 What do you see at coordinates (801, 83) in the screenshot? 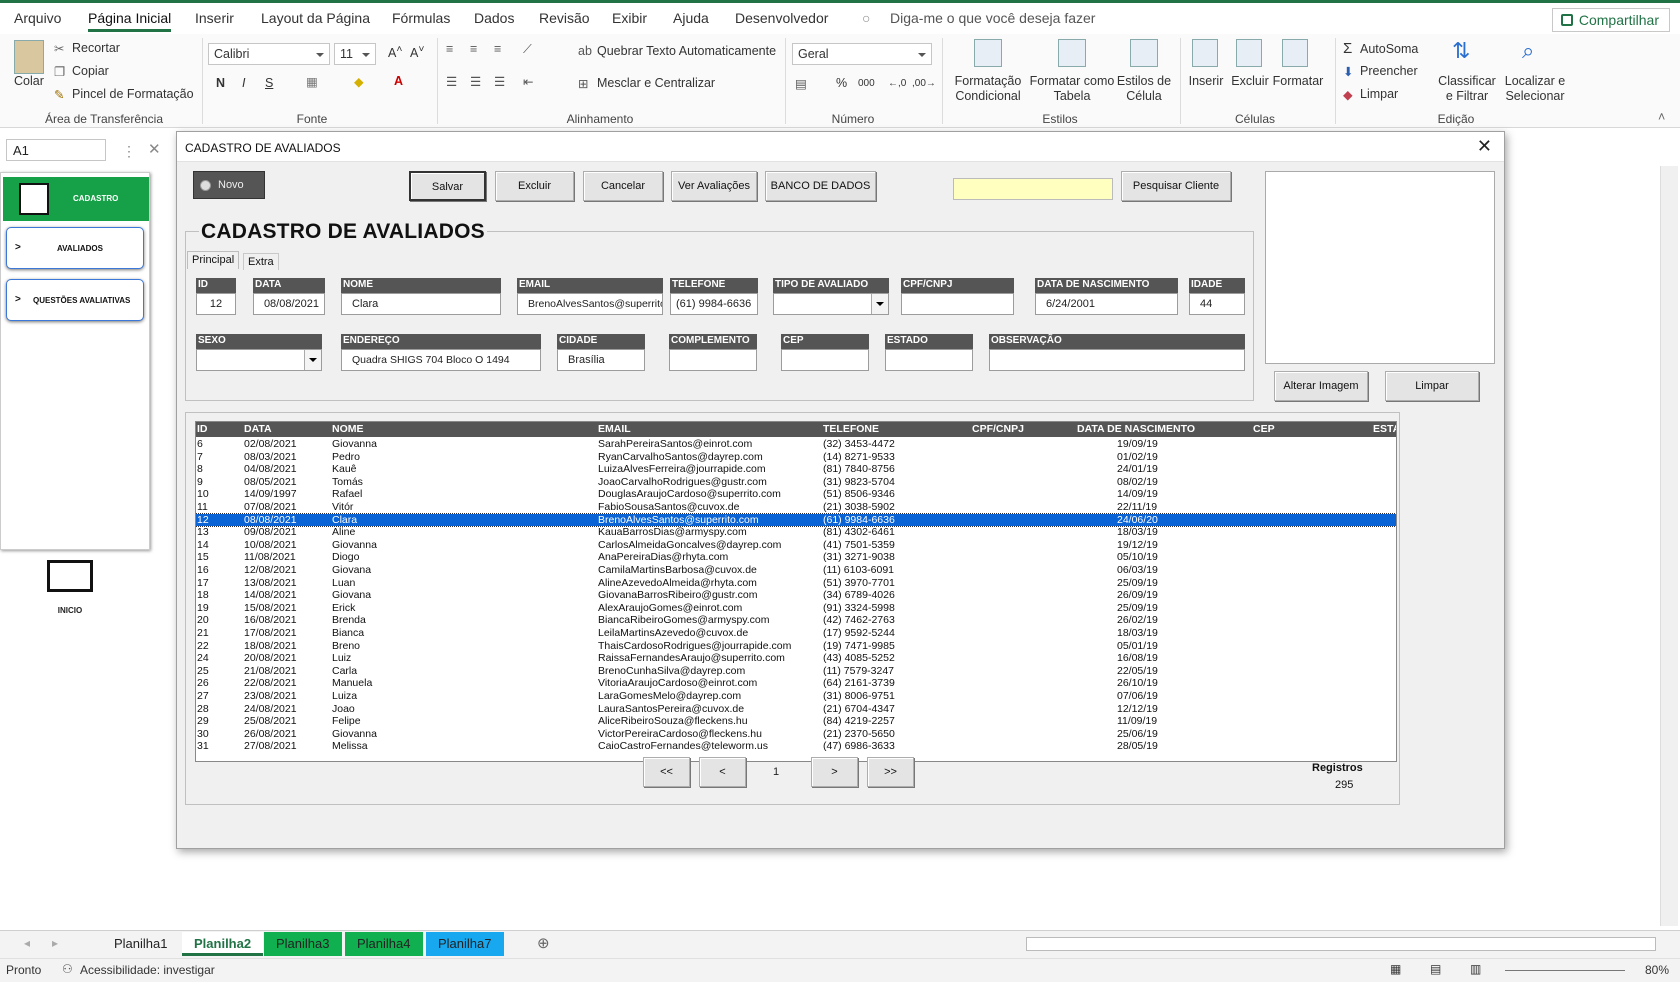
I see `currency-icon: ▤` at bounding box center [801, 83].